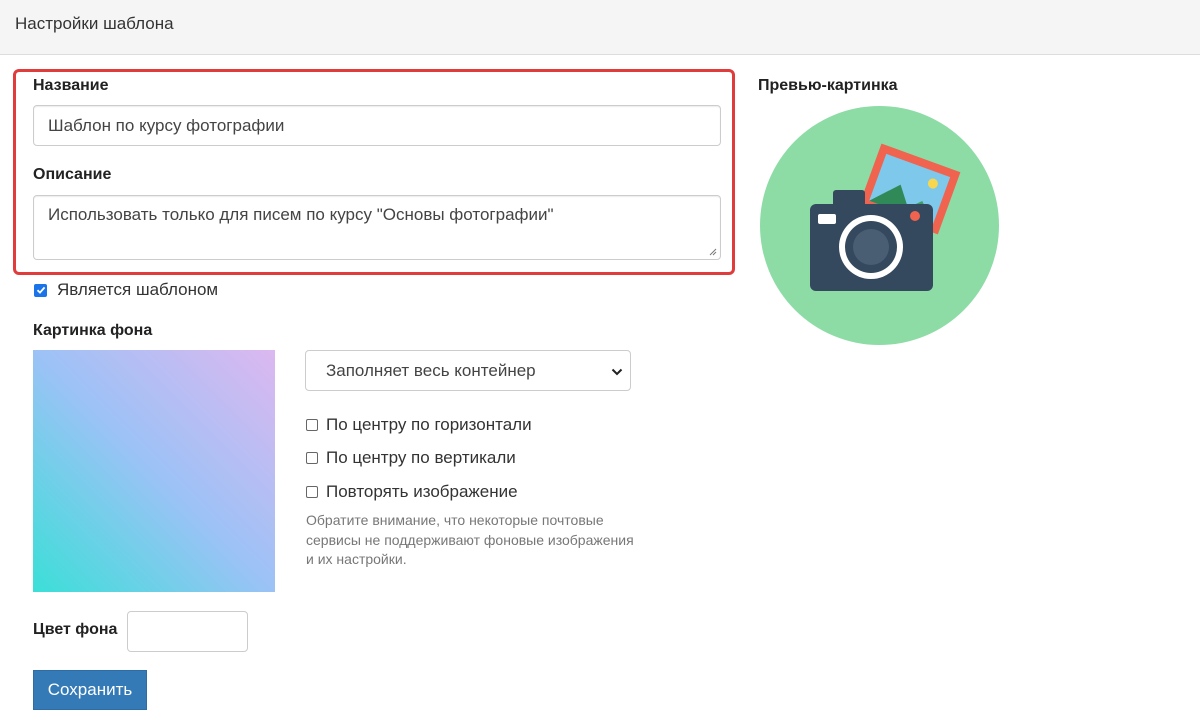 This screenshot has width=1200, height=726. I want to click on camera-preview-image, so click(879, 225).